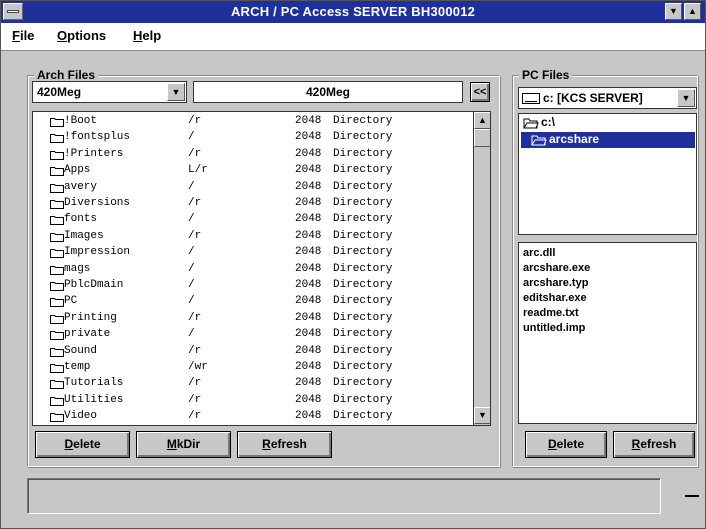 The height and width of the screenshot is (529, 706). I want to click on pc-file-item: editshar.exe, so click(555, 299).